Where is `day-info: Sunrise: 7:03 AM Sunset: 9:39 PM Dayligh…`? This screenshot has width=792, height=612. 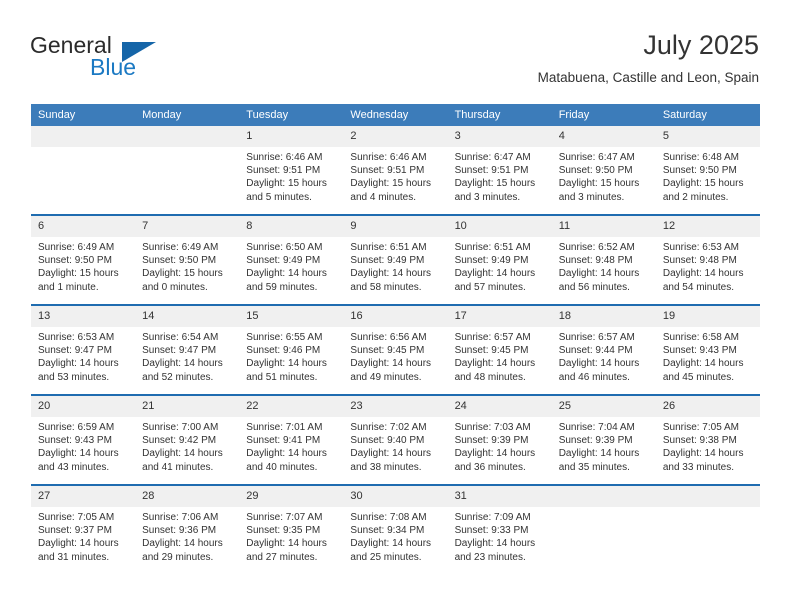 day-info: Sunrise: 7:03 AM Sunset: 9:39 PM Dayligh… is located at coordinates (500, 445).